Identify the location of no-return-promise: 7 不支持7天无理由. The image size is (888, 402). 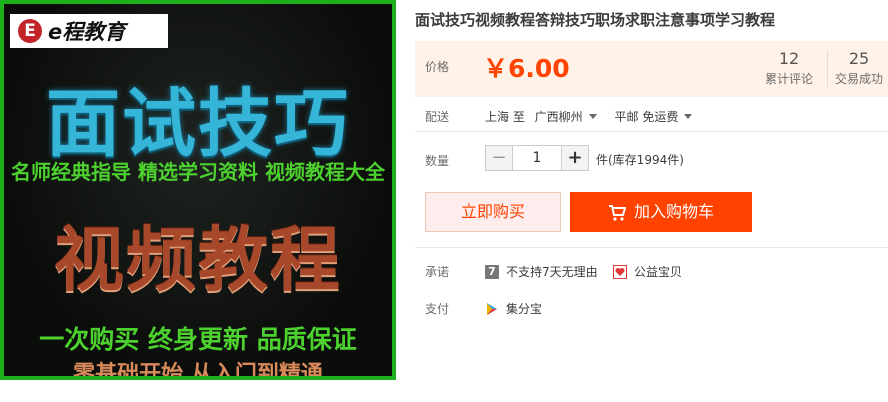
(541, 271).